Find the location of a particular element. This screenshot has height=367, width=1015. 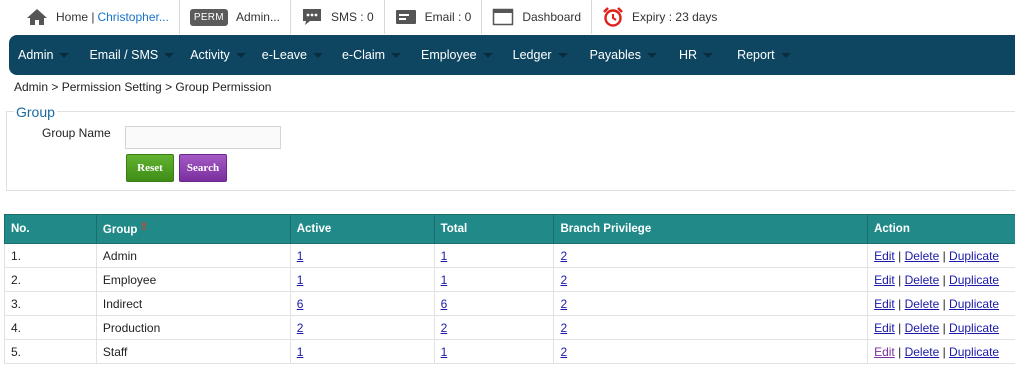

total-count-link: 2 is located at coordinates (444, 328).